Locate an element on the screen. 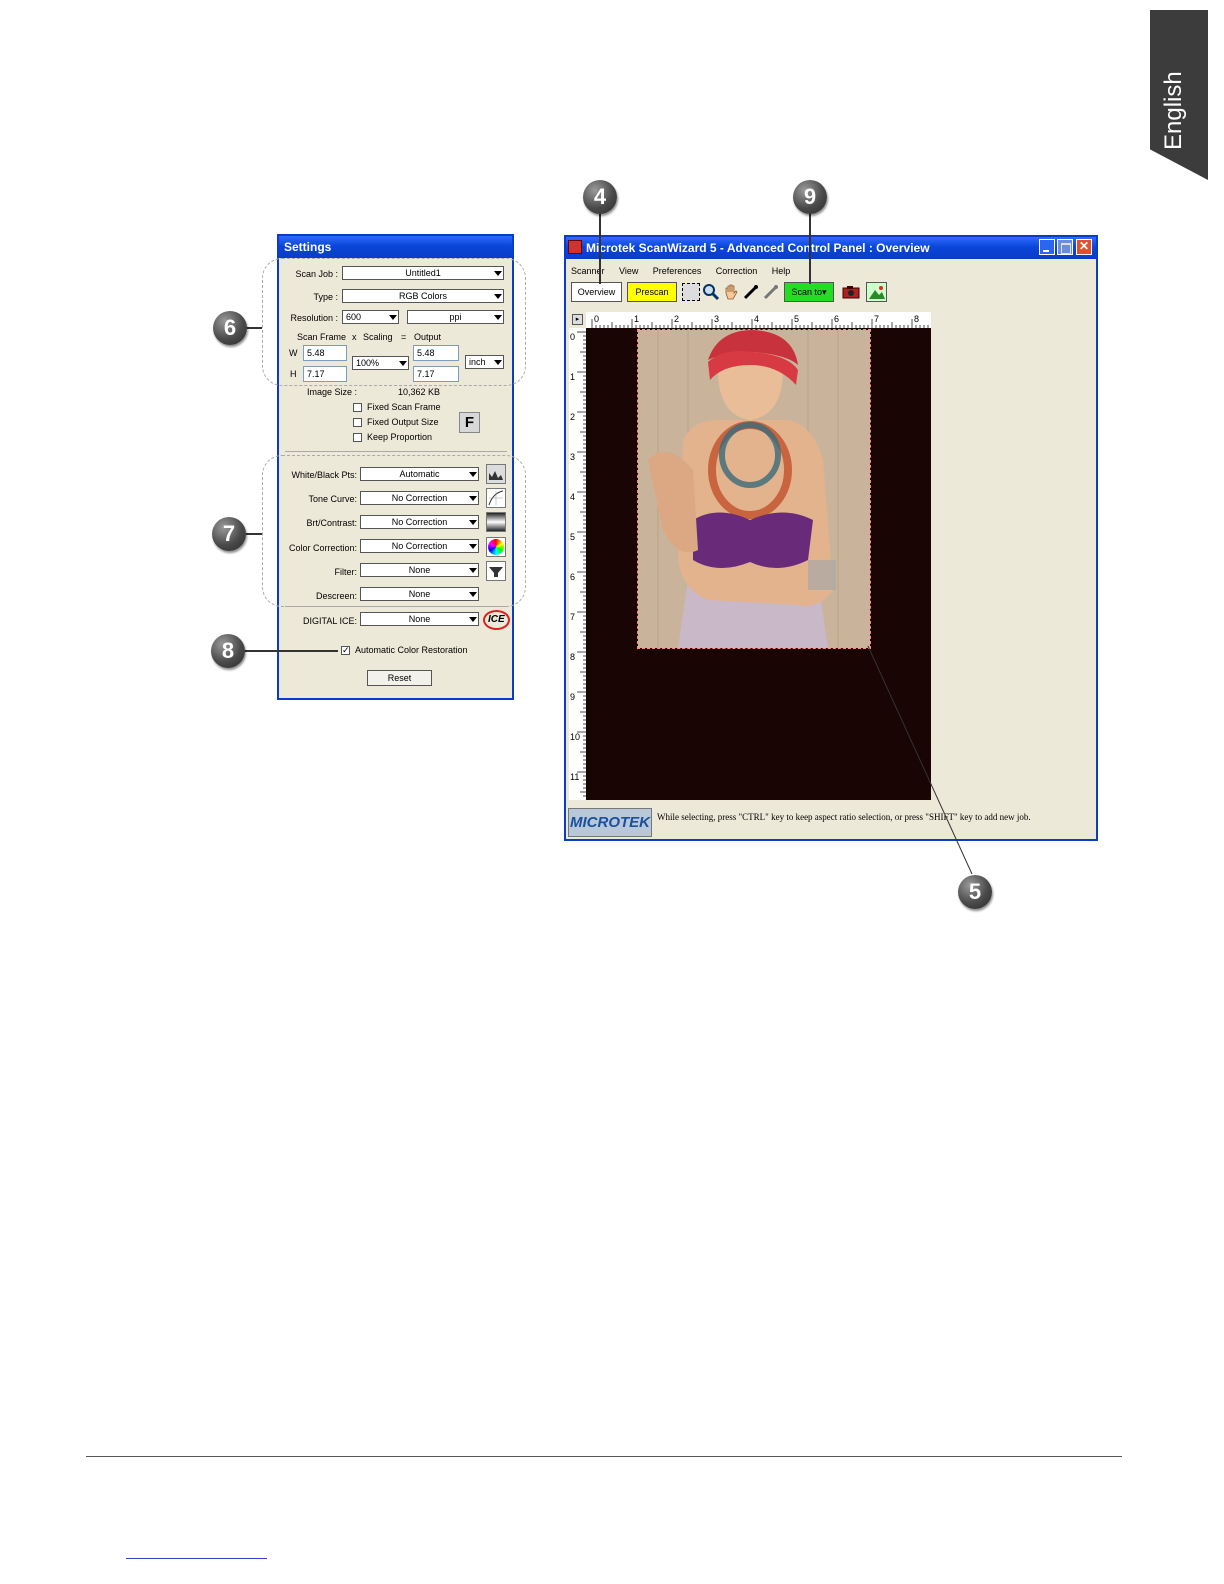 Image resolution: width=1224 pixels, height=1584 pixels. zoom-tool-icon is located at coordinates (710, 292).